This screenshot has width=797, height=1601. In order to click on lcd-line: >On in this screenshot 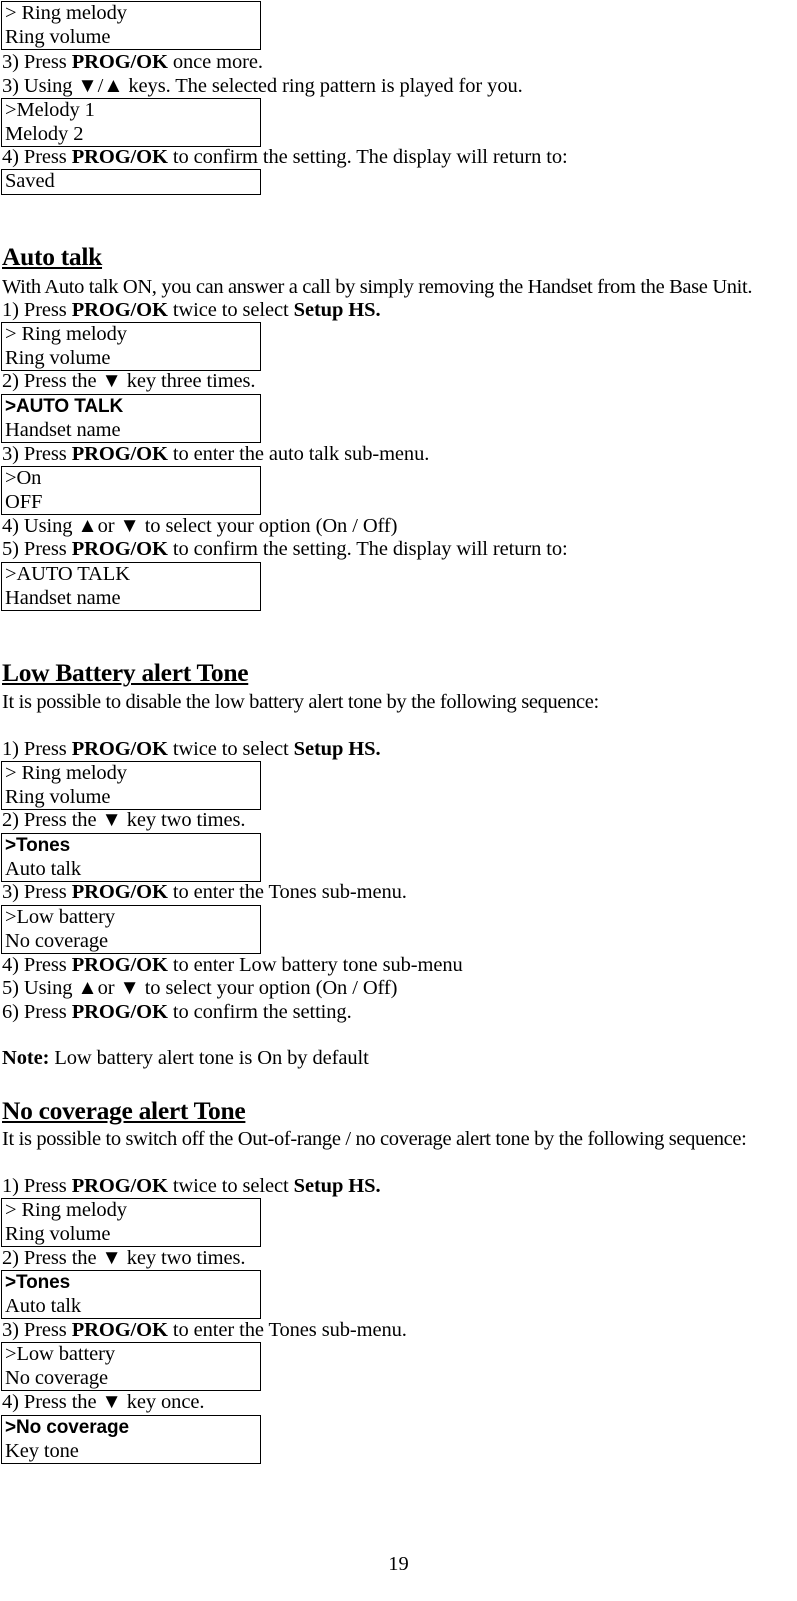, I will do `click(23, 478)`.